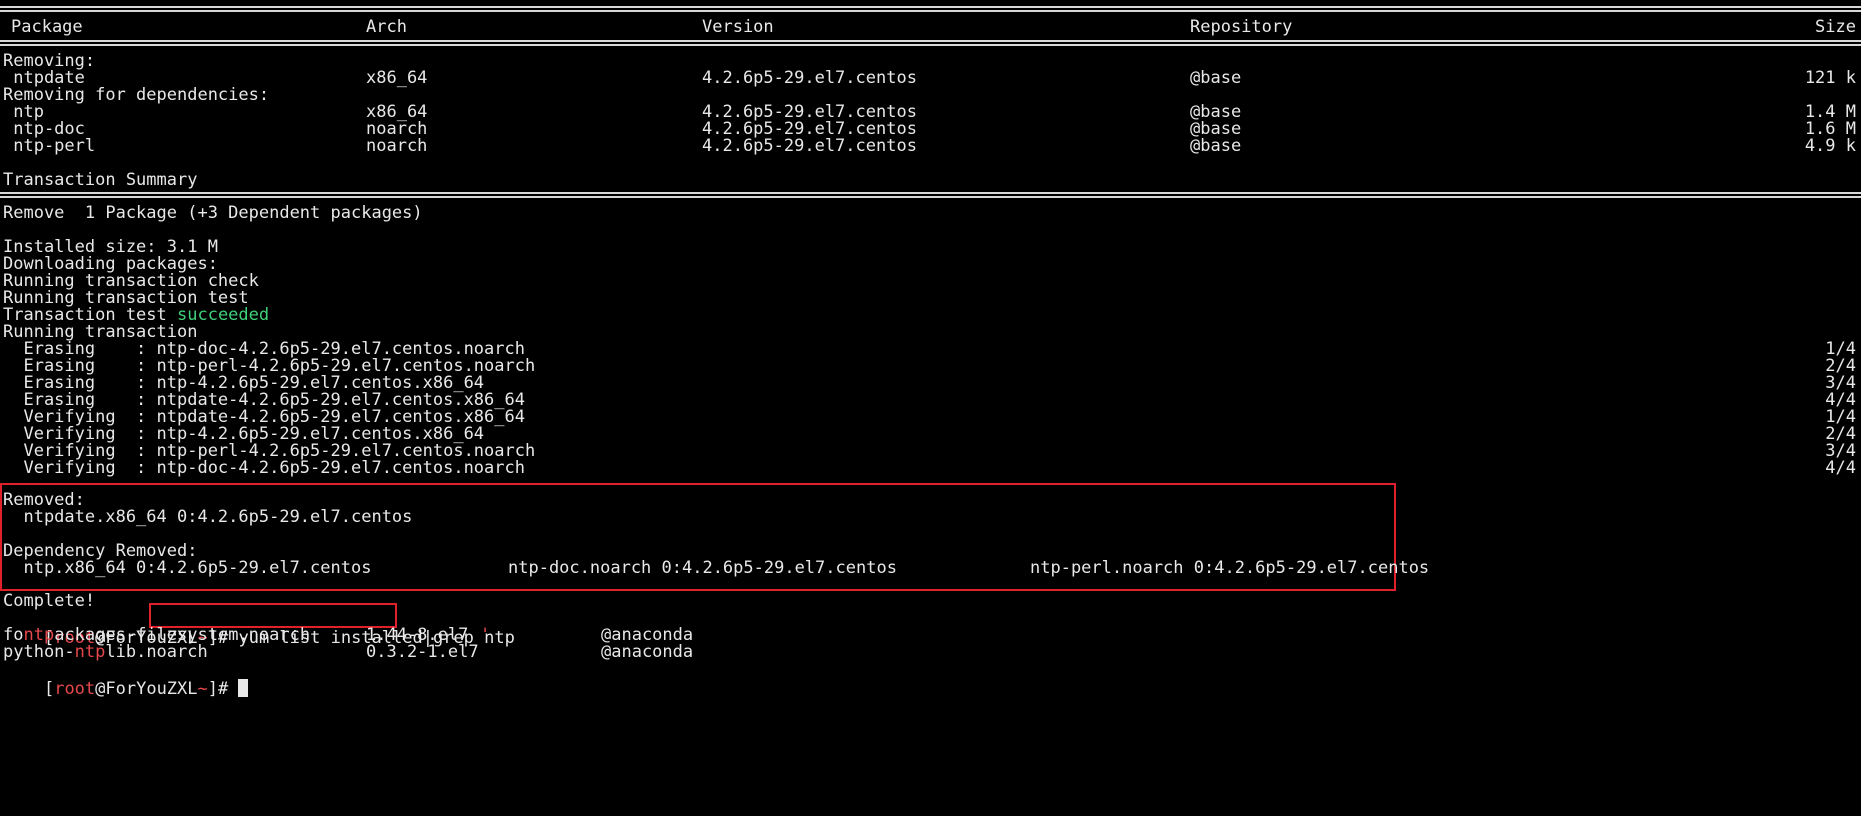  I want to click on row-package: ntp-perl, so click(49, 146).